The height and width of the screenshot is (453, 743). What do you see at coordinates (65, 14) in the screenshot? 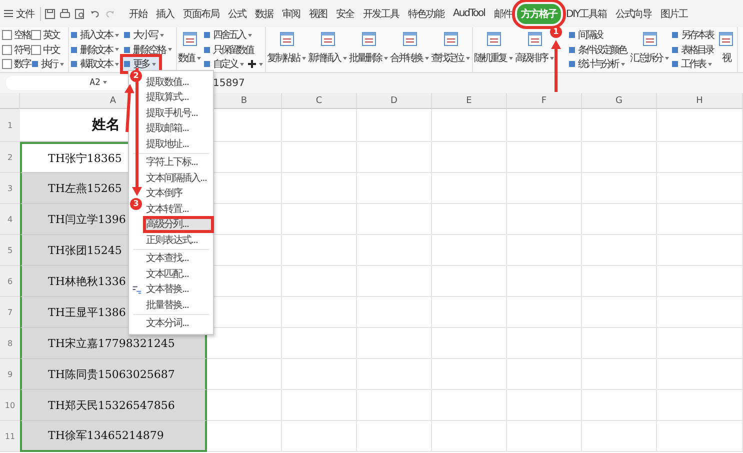
I see `print-icon` at bounding box center [65, 14].